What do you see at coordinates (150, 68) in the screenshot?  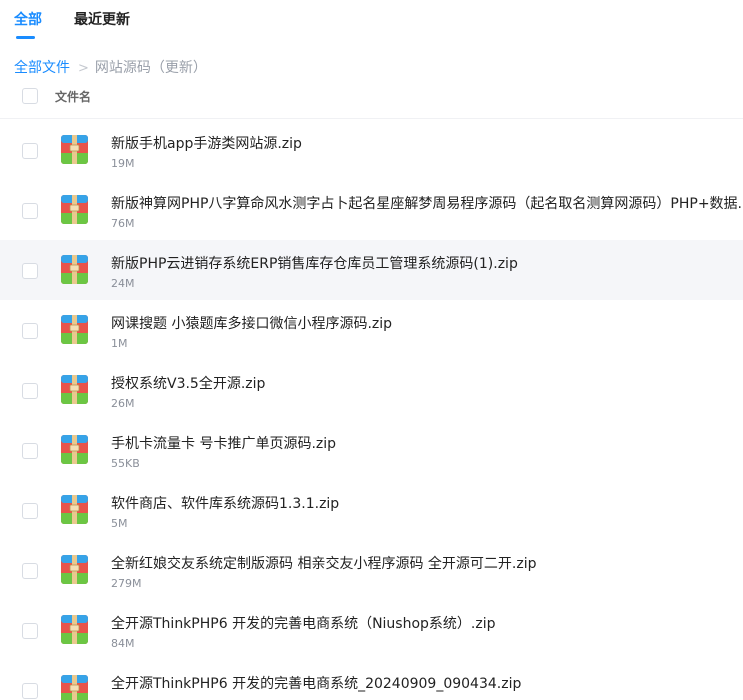 I see `breadcrumb-current: 网站源码（更新）` at bounding box center [150, 68].